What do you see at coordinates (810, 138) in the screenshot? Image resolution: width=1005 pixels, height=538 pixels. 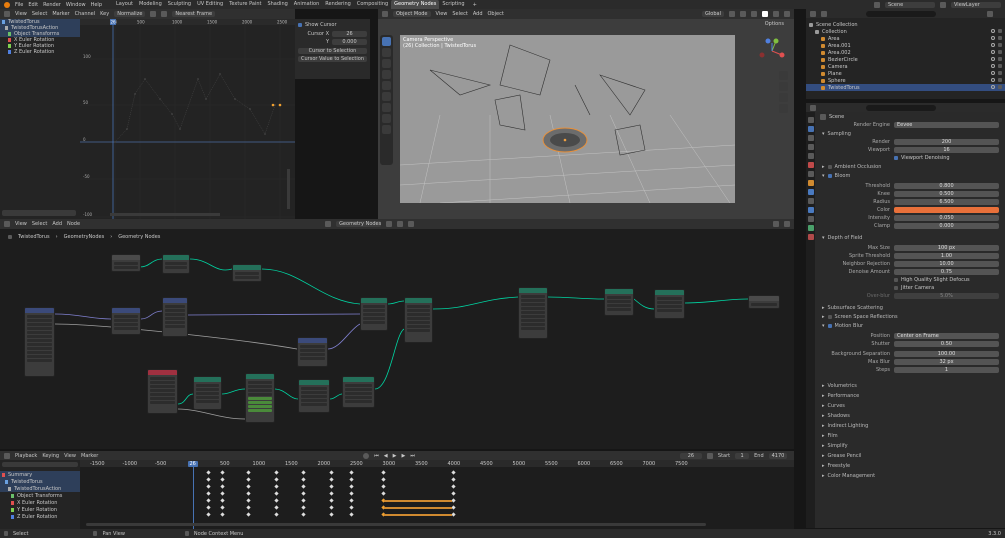 I see `output-tab-icon` at bounding box center [810, 138].